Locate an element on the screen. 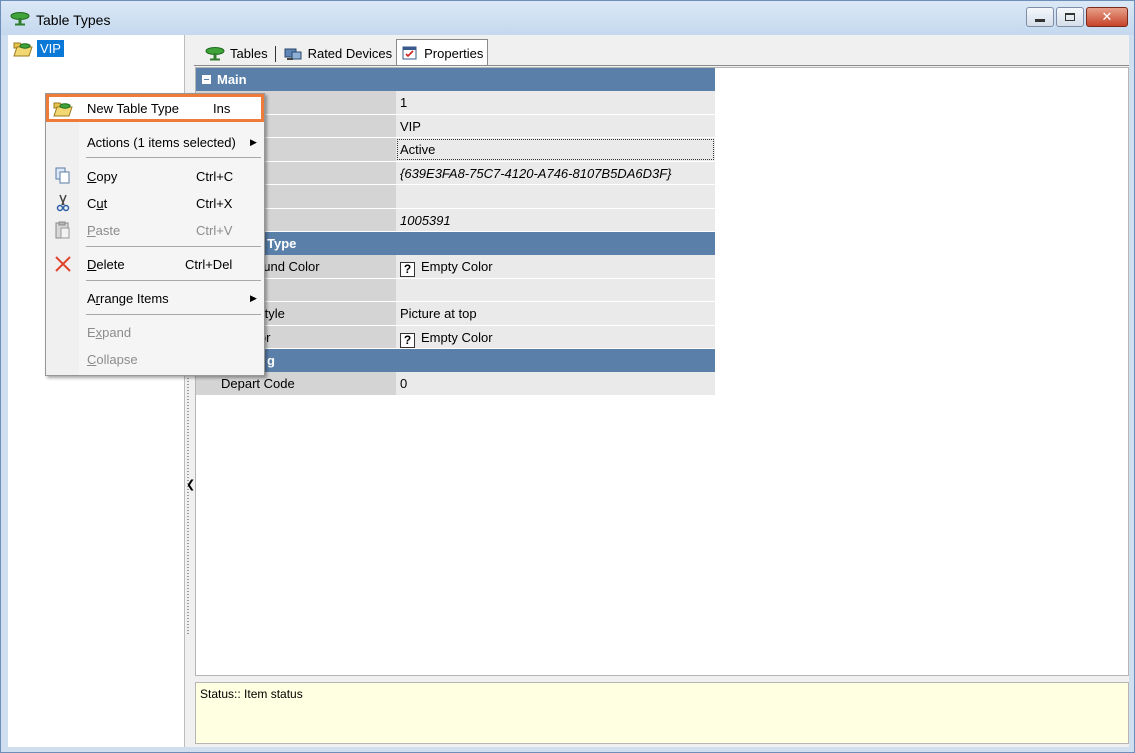 Image resolution: width=1135 pixels, height=753 pixels. tree-item-vip: VIP is located at coordinates (38, 48).